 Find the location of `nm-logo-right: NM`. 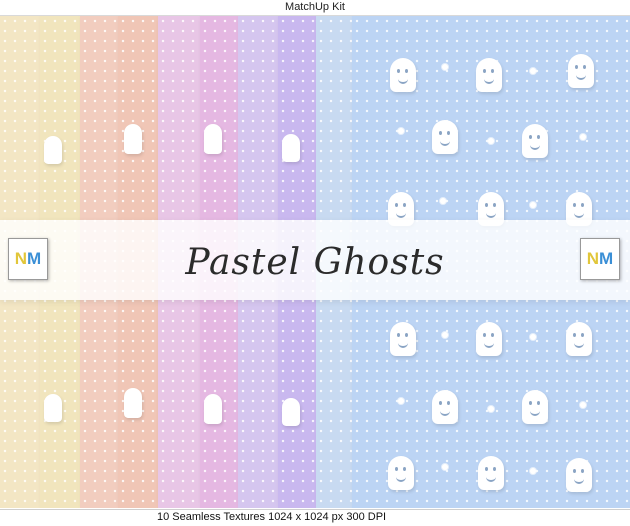

nm-logo-right: NM is located at coordinates (600, 259).